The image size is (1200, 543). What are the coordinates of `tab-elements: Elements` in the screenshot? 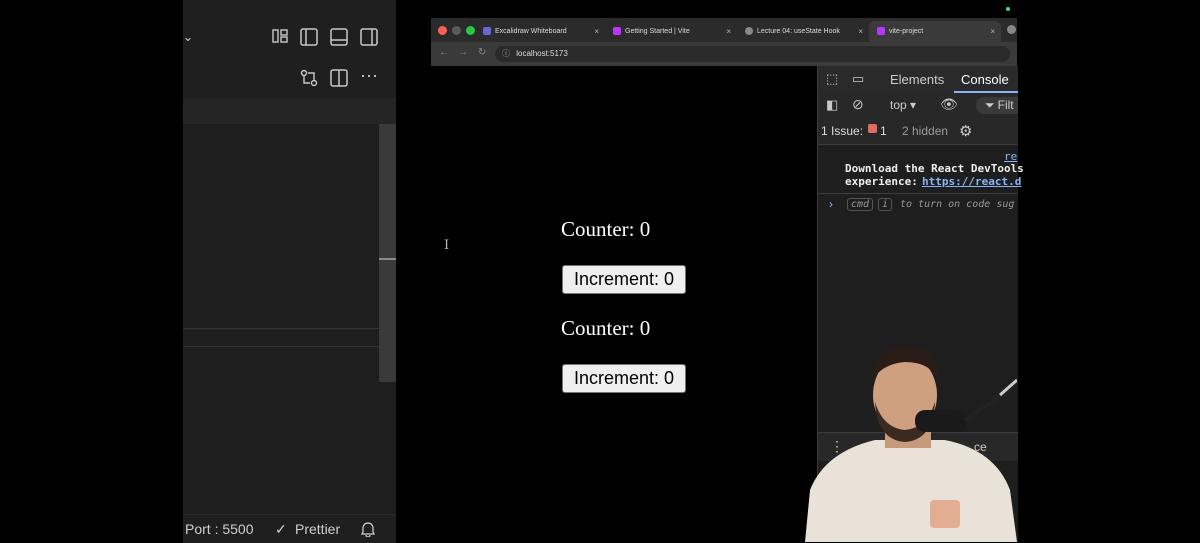 It's located at (917, 79).